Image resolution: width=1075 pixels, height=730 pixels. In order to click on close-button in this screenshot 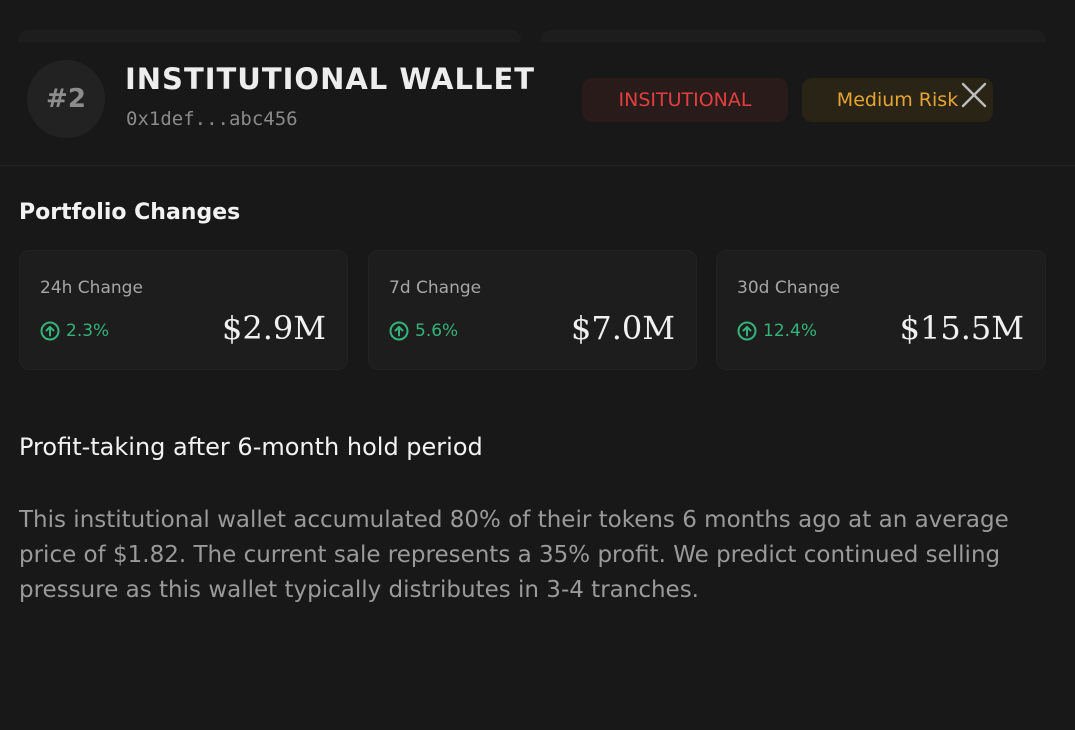, I will do `click(974, 95)`.